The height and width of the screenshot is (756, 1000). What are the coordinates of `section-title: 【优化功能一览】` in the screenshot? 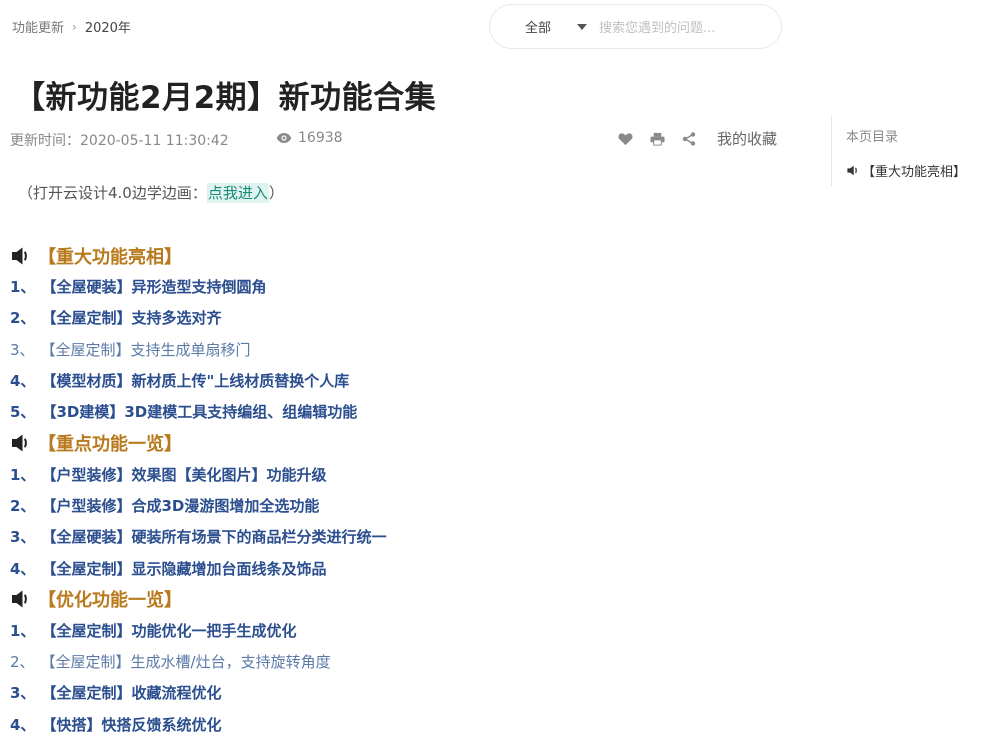 It's located at (110, 601).